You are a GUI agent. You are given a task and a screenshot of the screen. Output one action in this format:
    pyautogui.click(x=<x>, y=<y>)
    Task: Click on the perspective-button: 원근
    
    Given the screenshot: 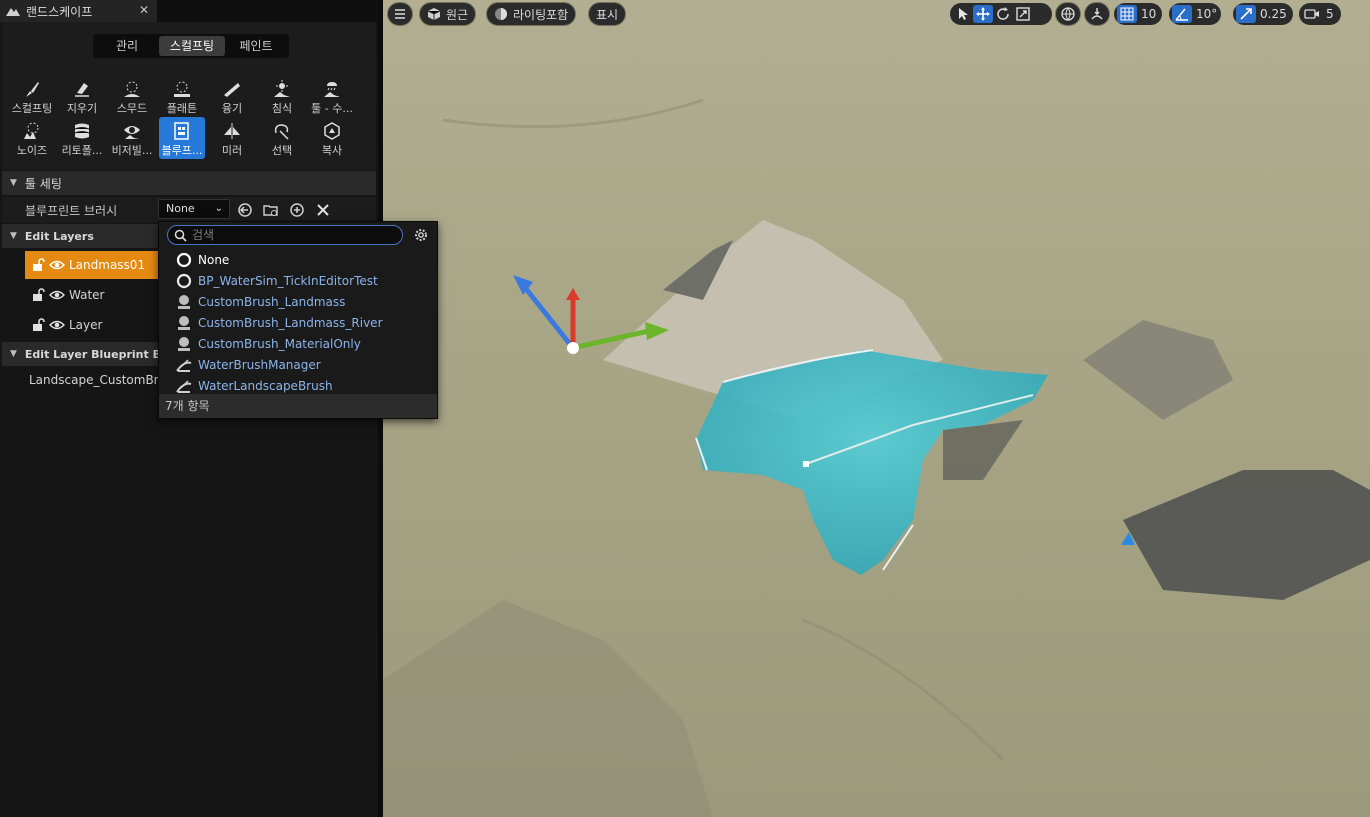 What is the action you would take?
    pyautogui.click(x=448, y=14)
    